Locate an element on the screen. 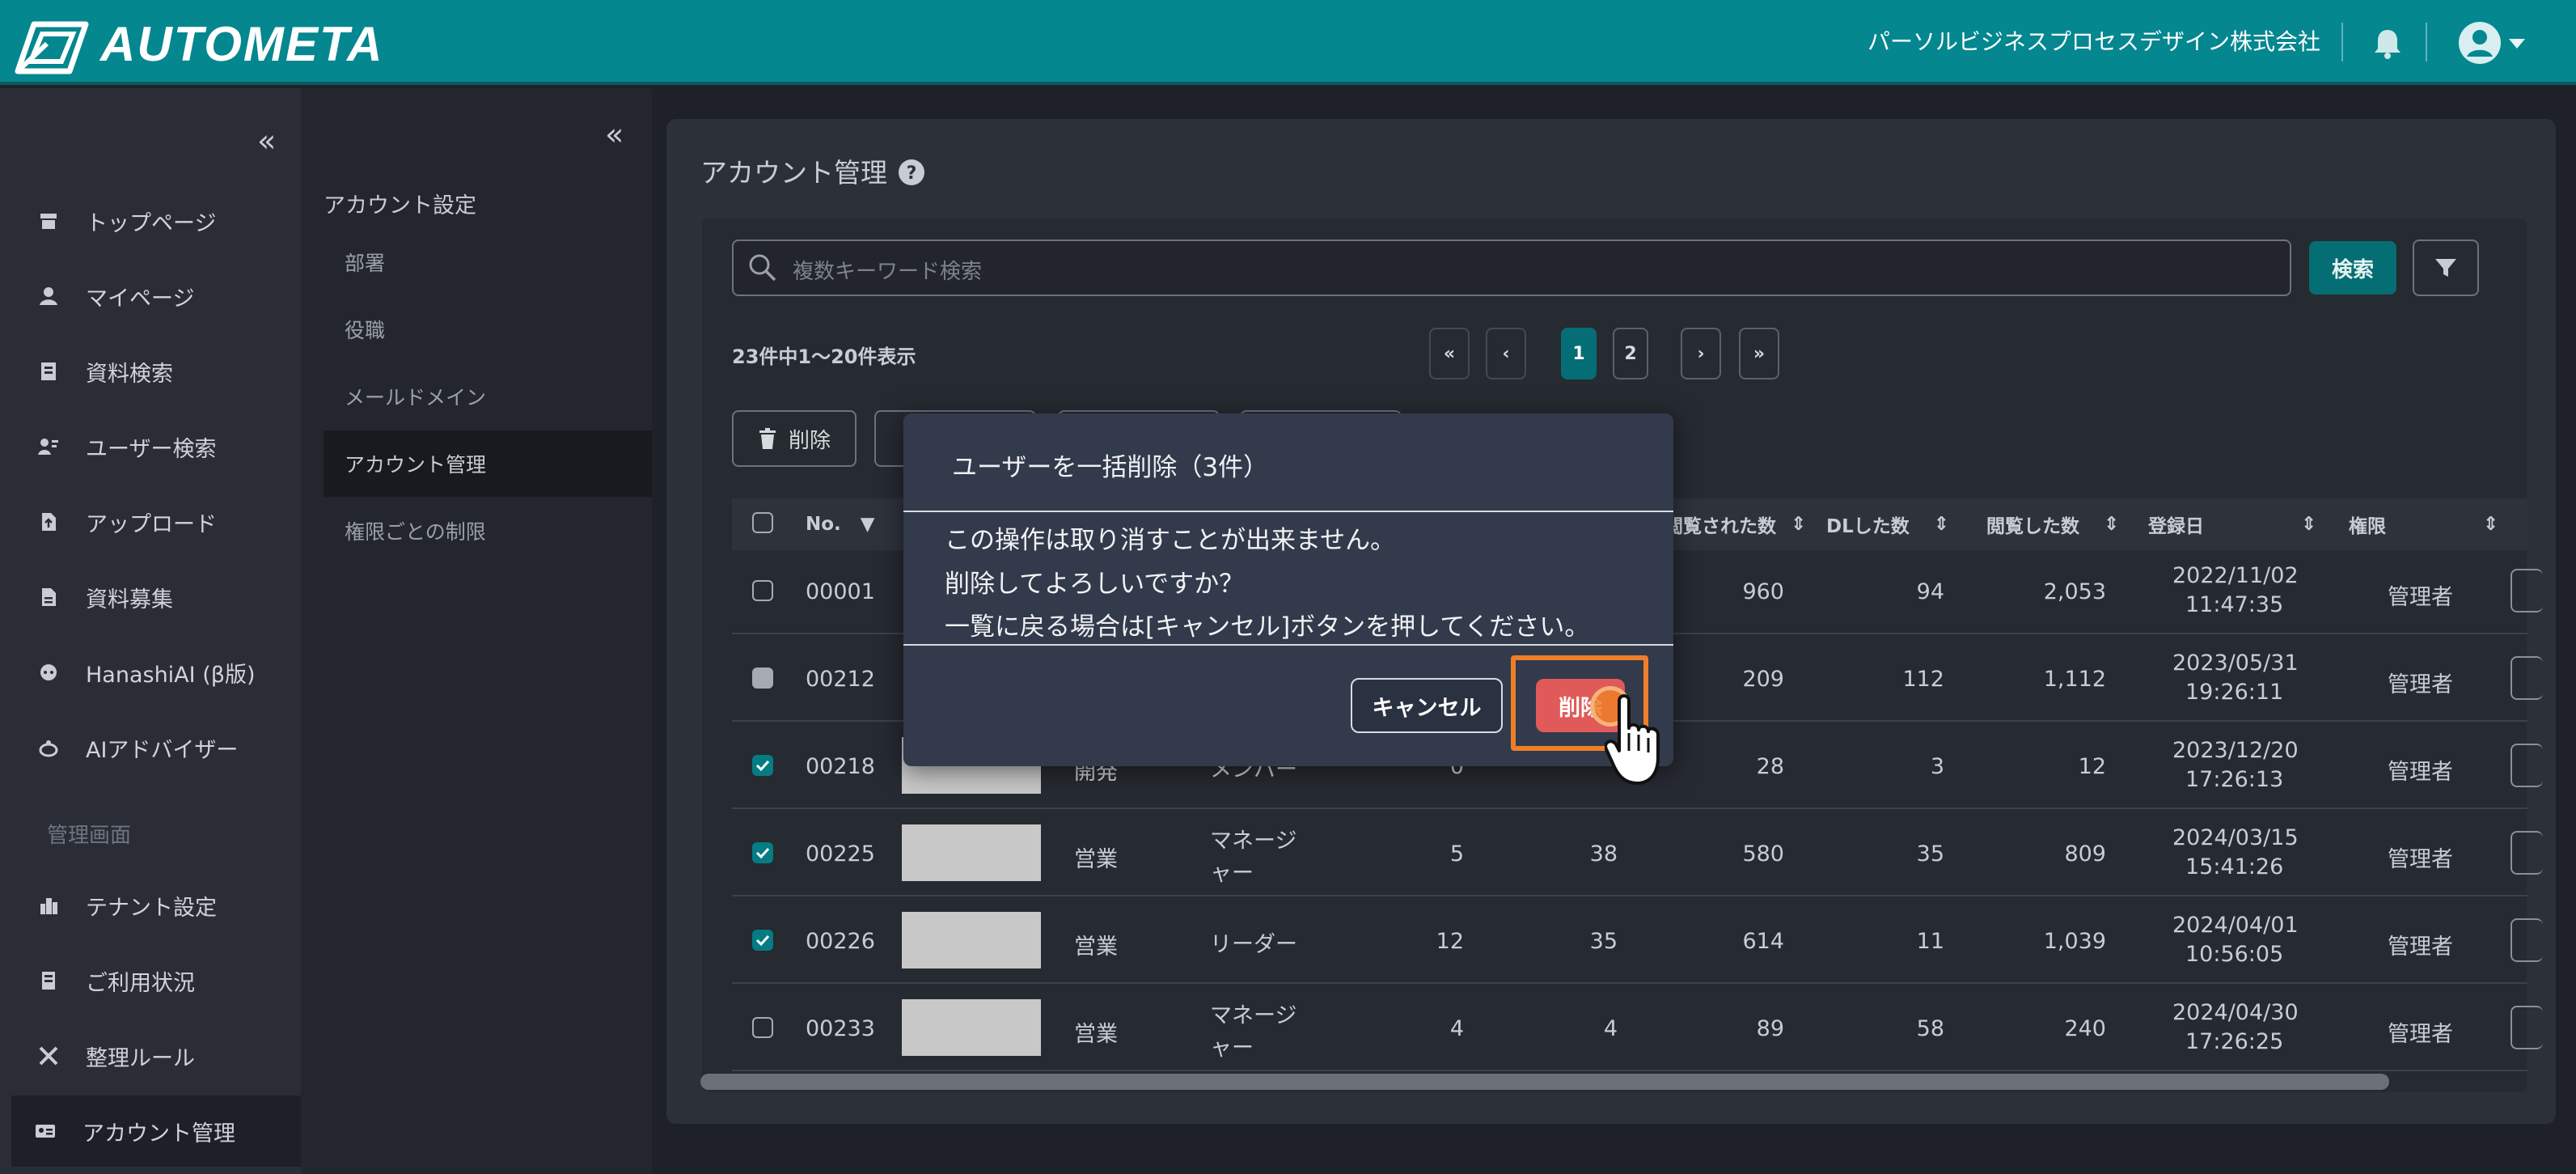  sidebar-item-label: アップロード is located at coordinates (151, 524).